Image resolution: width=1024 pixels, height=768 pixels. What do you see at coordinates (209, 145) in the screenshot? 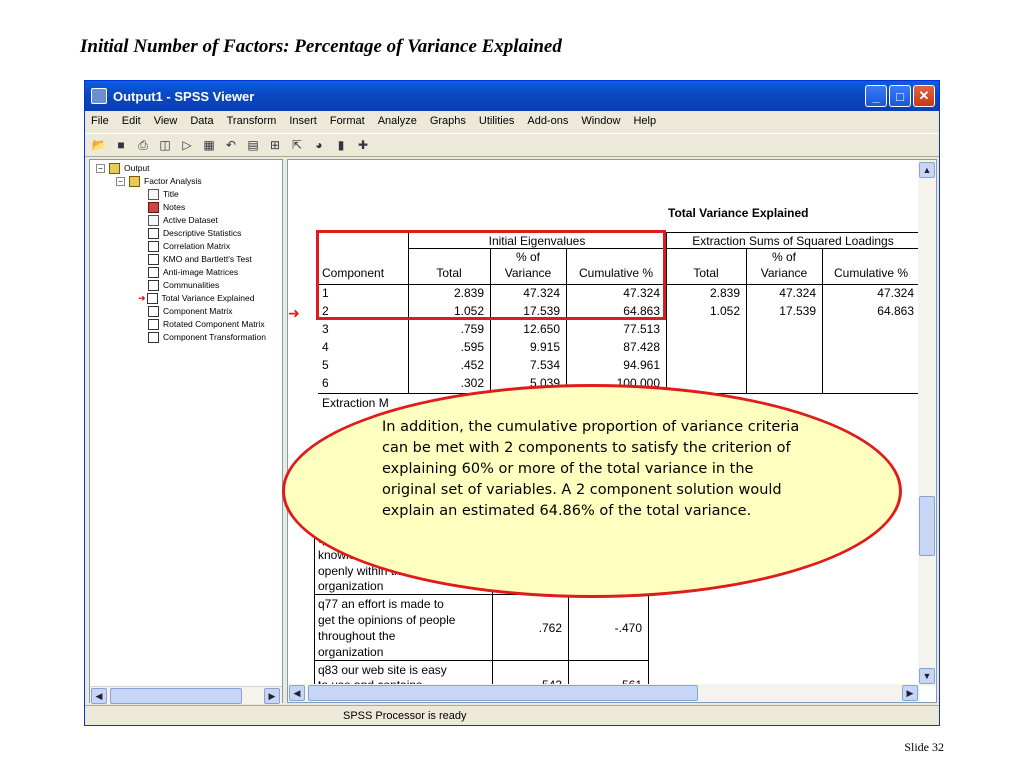
I see `dialog-recall-icon: ▦` at bounding box center [209, 145].